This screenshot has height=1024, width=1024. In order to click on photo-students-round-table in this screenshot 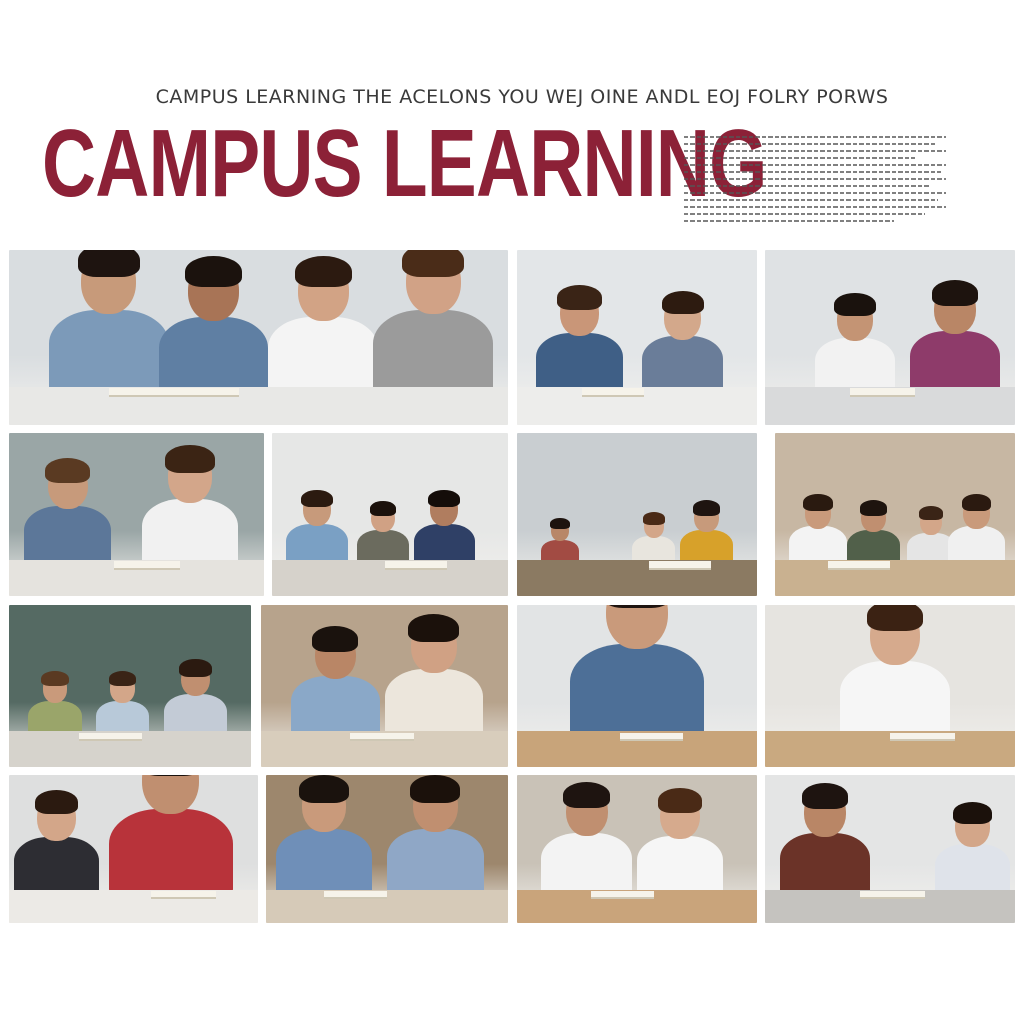, I will do `click(130, 686)`.